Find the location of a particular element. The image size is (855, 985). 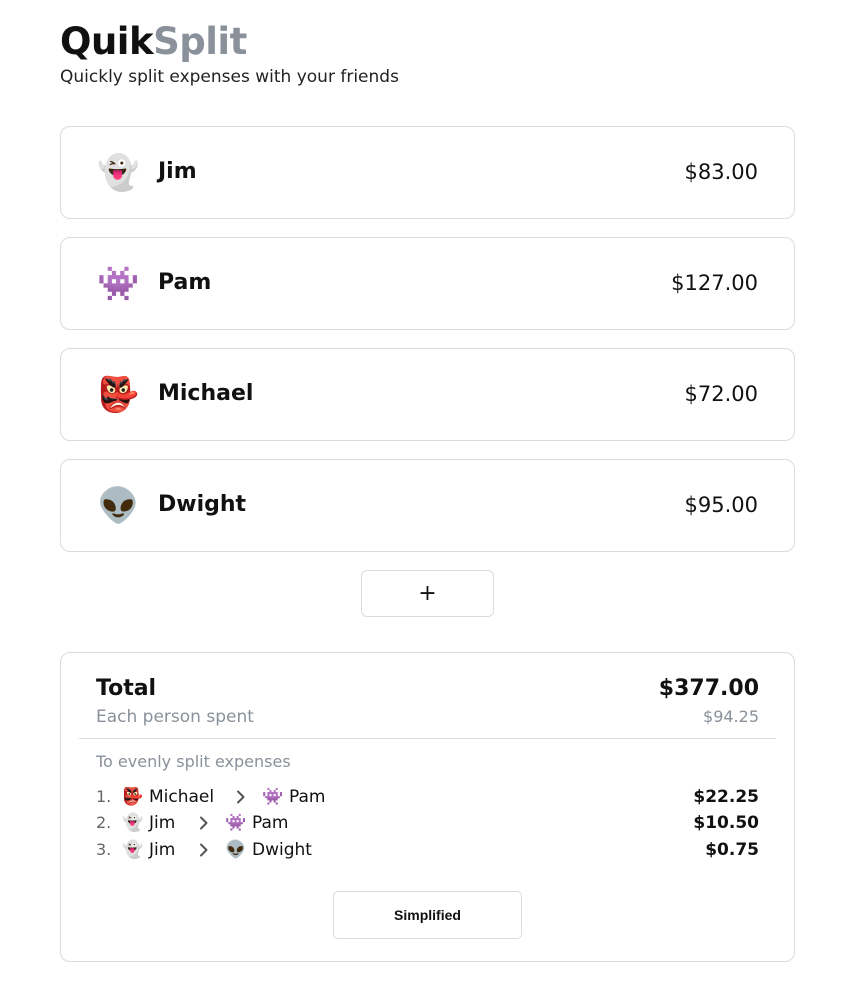

person-amount: $83.00 is located at coordinates (721, 172).